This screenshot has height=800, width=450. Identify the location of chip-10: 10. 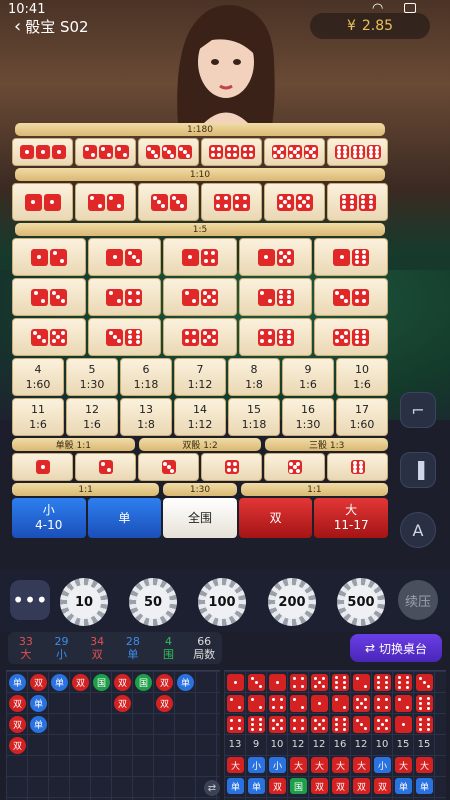
(84, 602).